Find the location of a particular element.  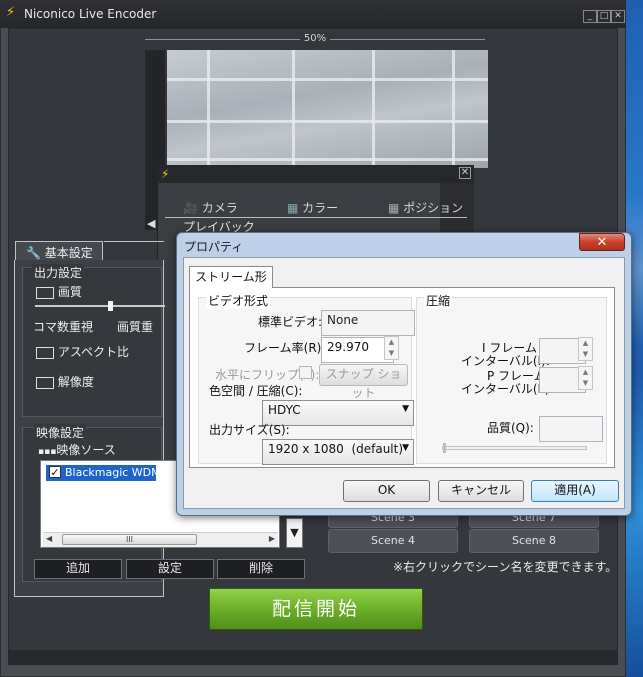

output-size-value: 1920 x 1080 (default) is located at coordinates (336, 449).